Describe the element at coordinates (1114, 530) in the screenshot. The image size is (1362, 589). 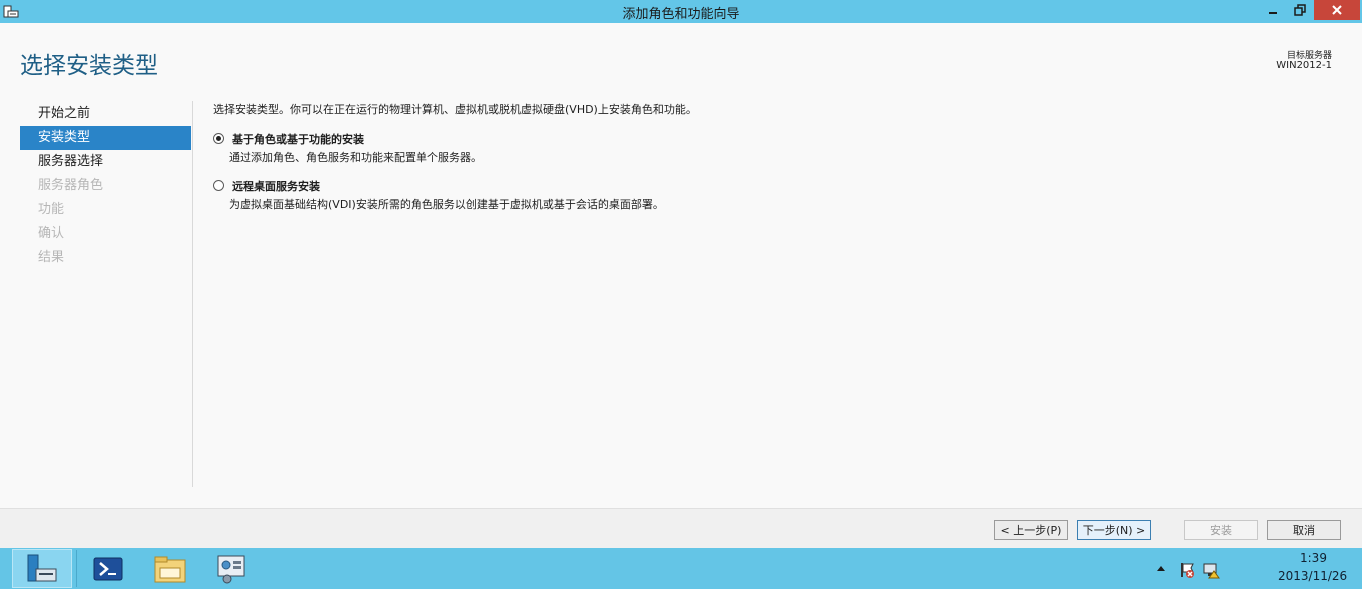
I see `next-button: 下一步(N) >` at that location.